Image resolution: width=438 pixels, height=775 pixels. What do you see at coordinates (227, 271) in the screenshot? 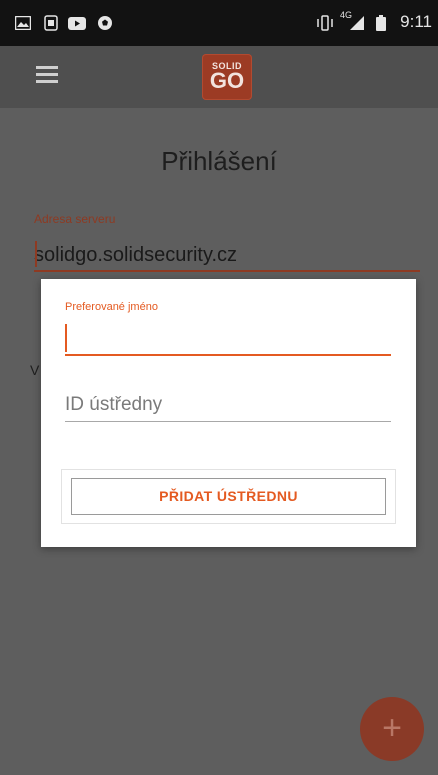
I see `server-address-underline` at bounding box center [227, 271].